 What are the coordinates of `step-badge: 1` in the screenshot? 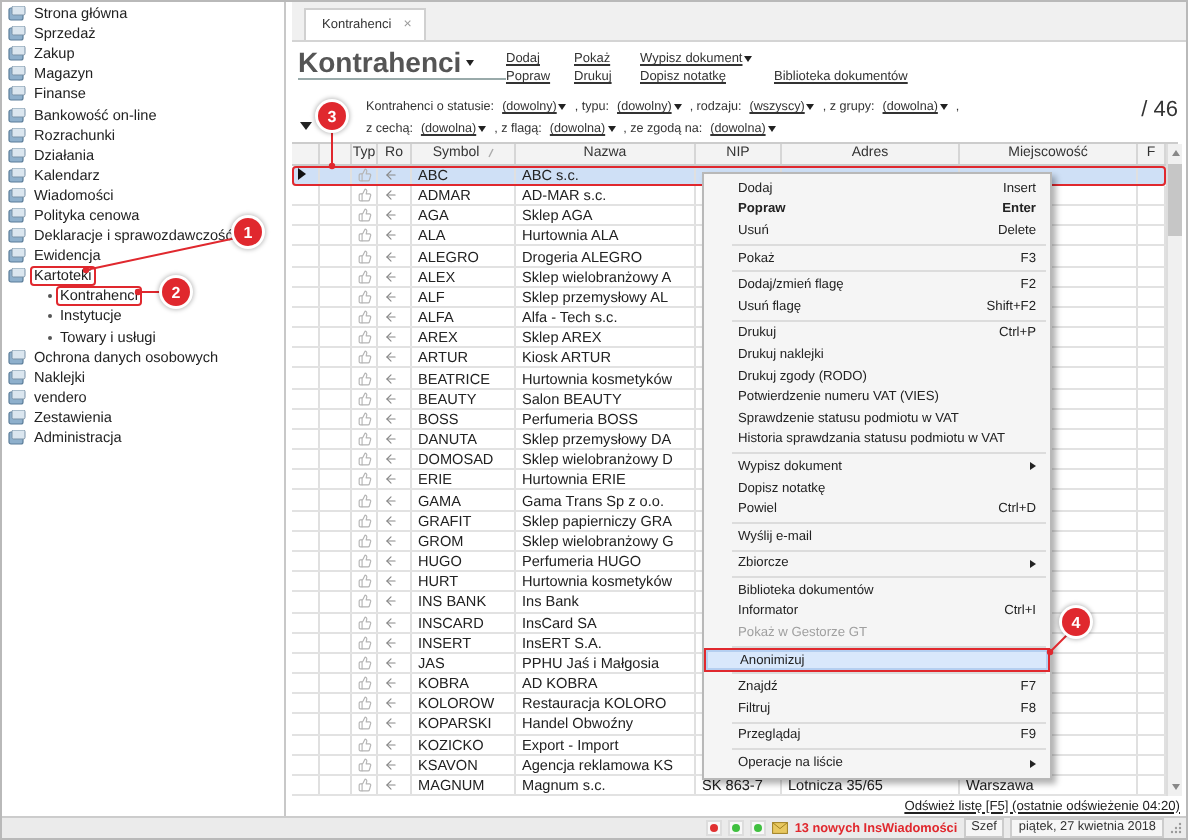 It's located at (248, 232).